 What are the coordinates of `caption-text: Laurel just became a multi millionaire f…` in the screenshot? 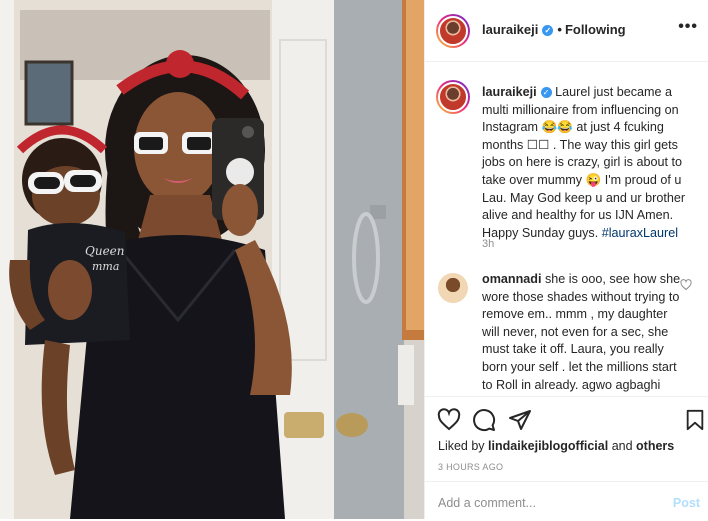 It's located at (584, 162).